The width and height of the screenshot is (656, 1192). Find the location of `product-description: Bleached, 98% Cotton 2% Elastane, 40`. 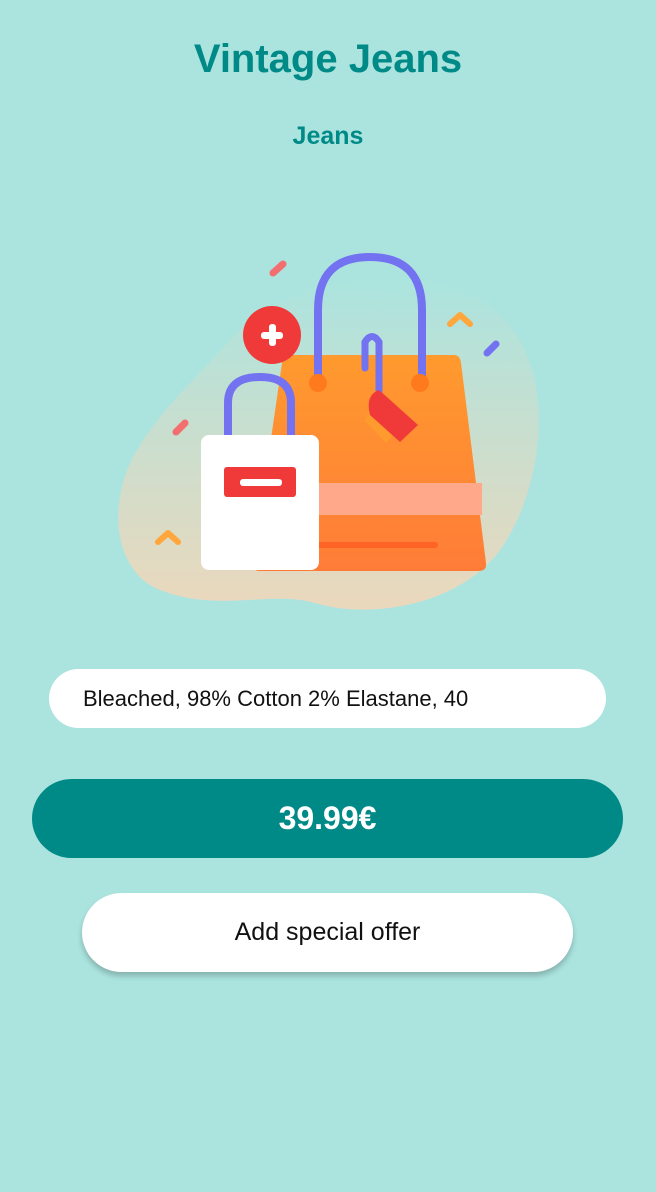

product-description: Bleached, 98% Cotton 2% Elastane, 40 is located at coordinates (327, 698).